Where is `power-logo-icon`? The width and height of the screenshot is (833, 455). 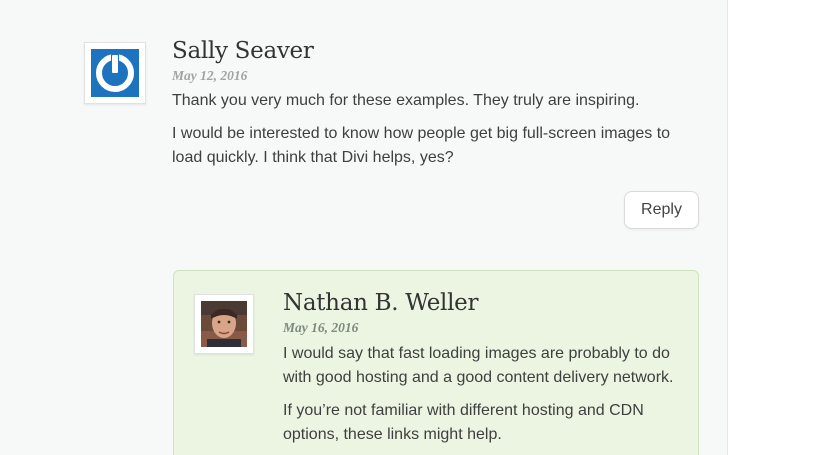 power-logo-icon is located at coordinates (115, 73).